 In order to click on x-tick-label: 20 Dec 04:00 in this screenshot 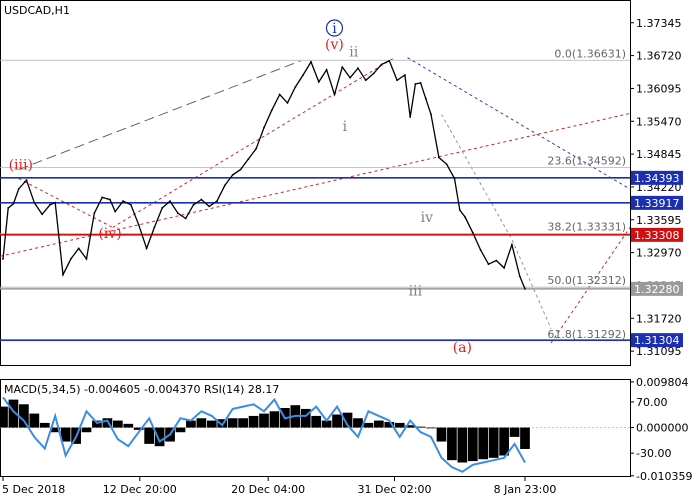, I will do `click(268, 489)`.